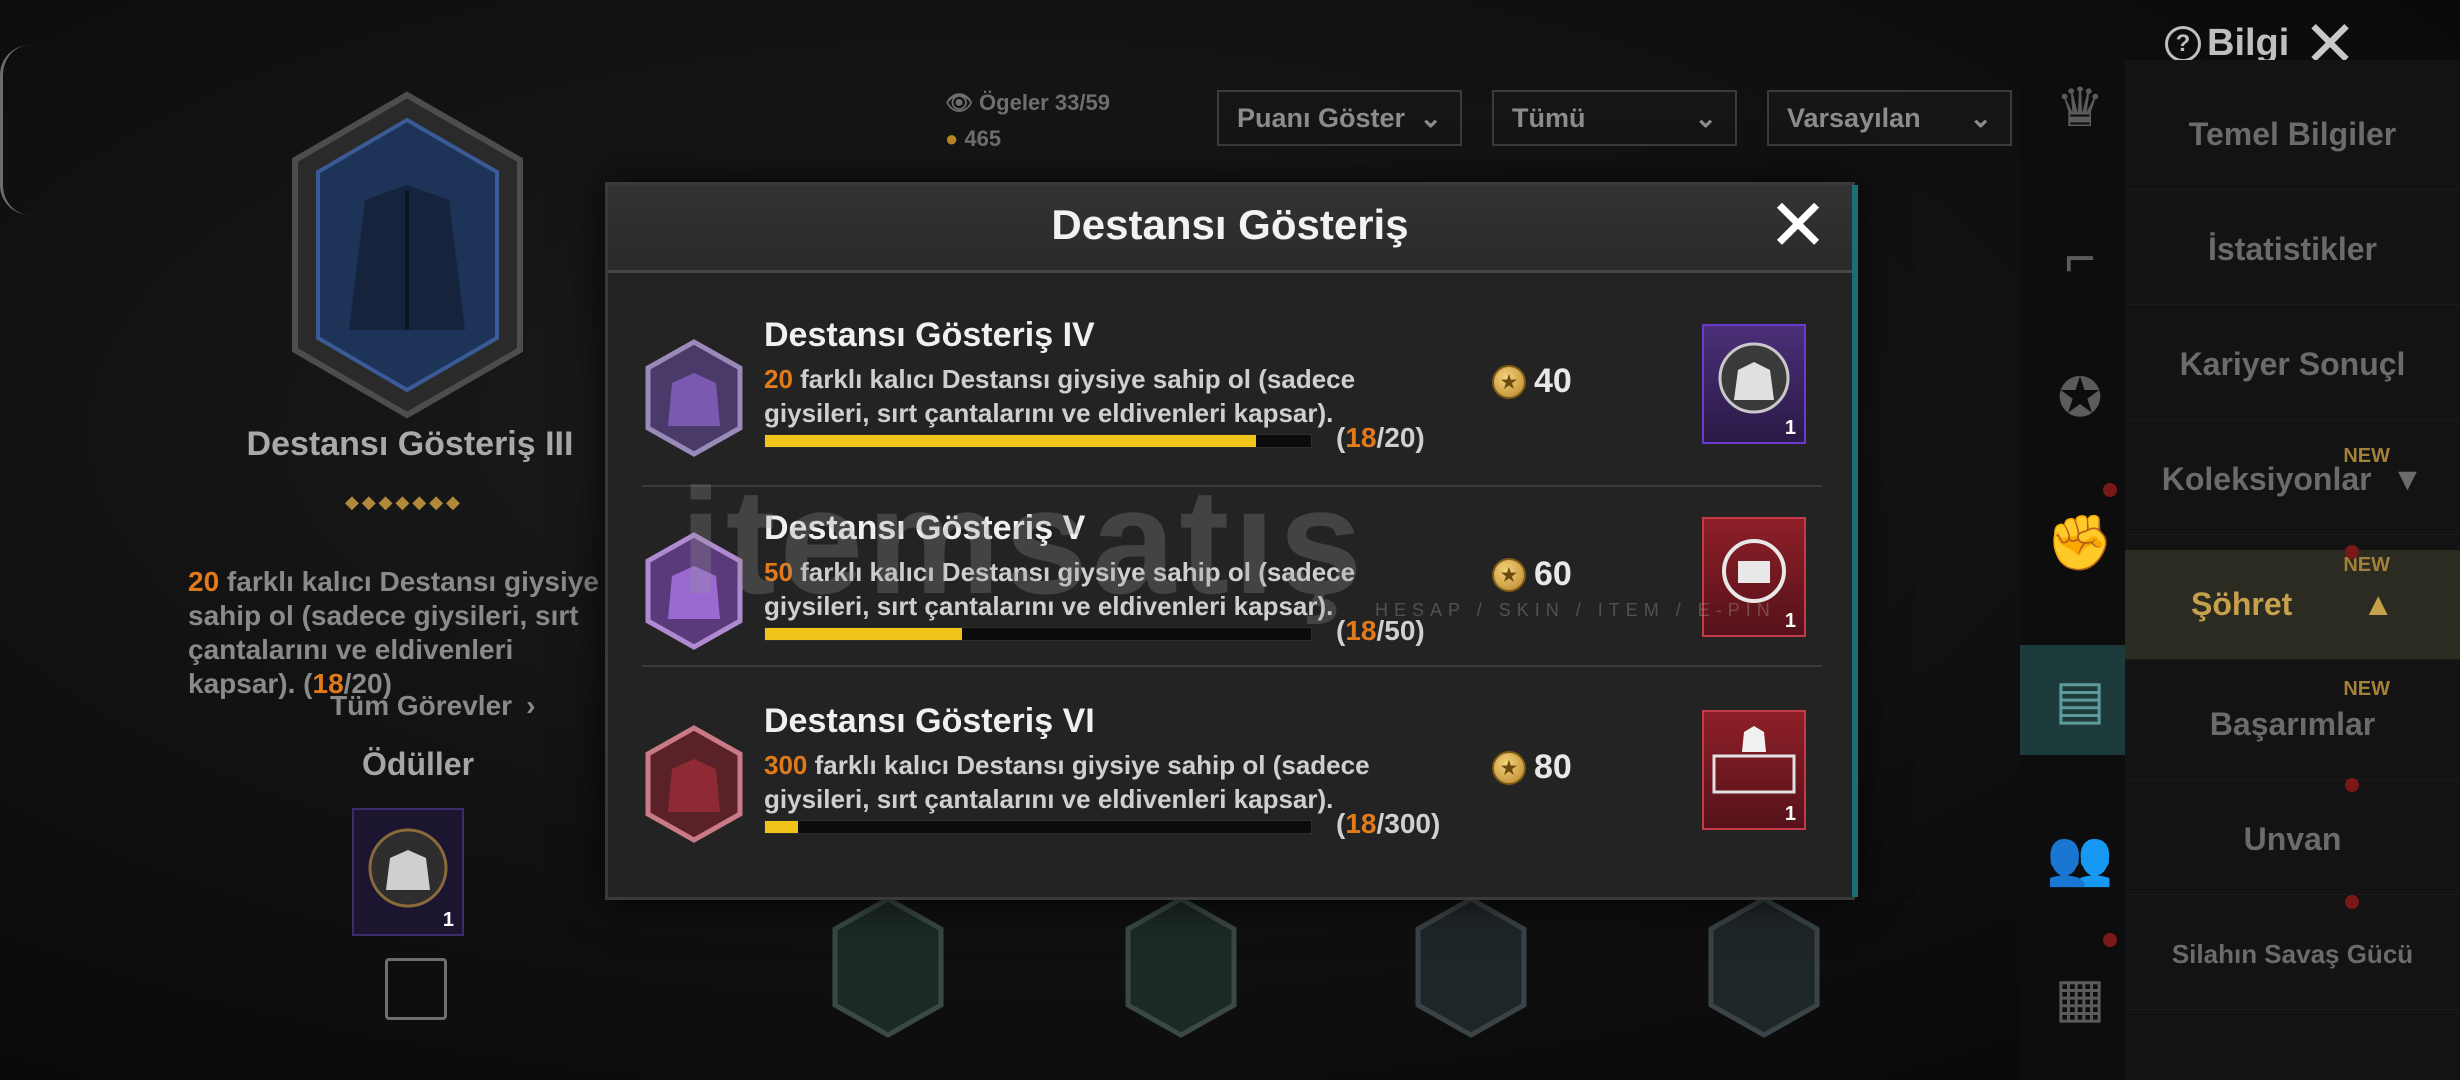  I want to click on achievement-title: Destansı Gösteriş IV, so click(929, 335).